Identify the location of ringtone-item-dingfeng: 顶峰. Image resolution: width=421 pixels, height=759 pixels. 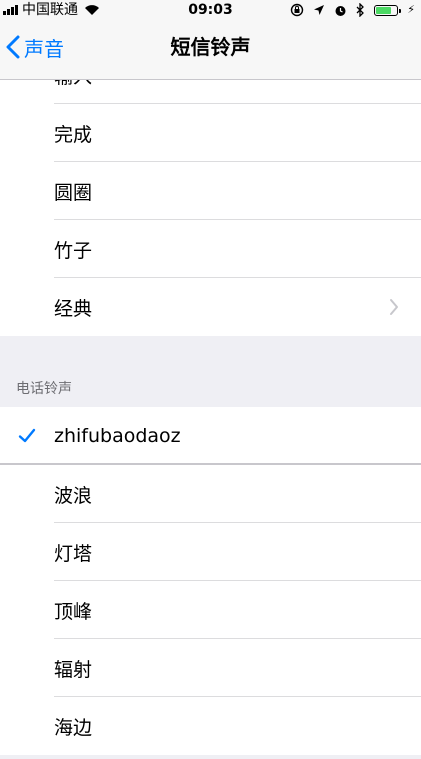
(210, 610).